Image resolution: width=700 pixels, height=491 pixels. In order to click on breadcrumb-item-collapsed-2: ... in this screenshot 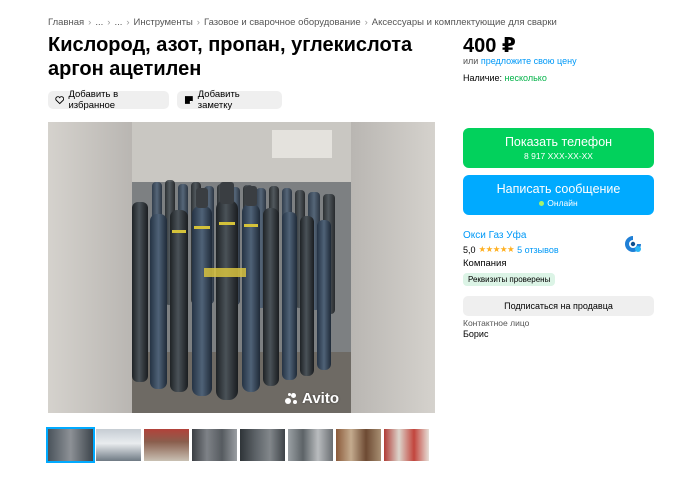, I will do `click(118, 22)`.